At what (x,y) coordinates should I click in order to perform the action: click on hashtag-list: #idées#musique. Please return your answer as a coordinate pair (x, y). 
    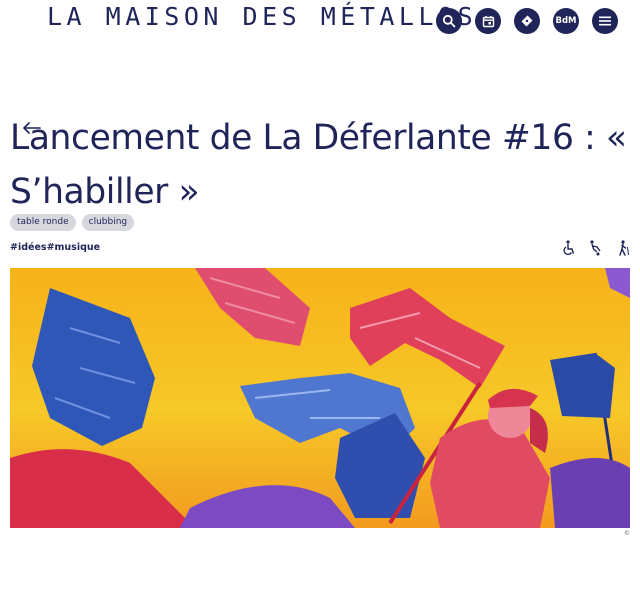
    Looking at the image, I should click on (55, 247).